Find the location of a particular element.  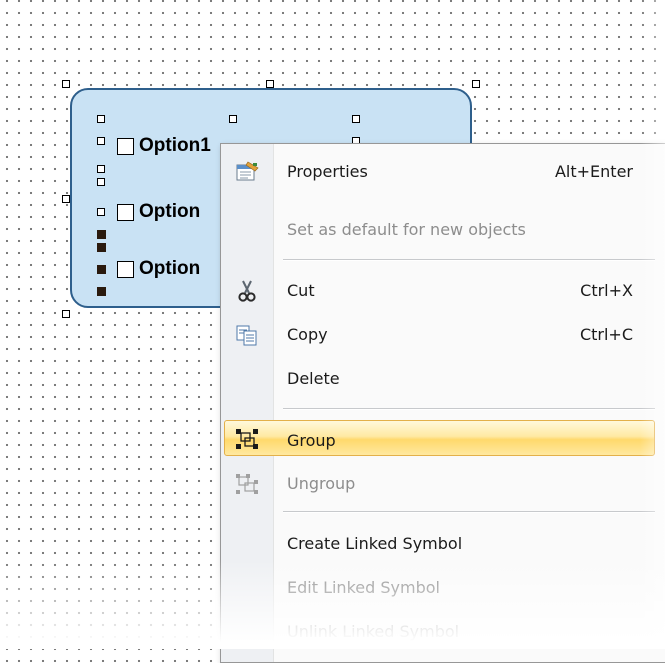

selection-handle-top-left is located at coordinates (66, 84).